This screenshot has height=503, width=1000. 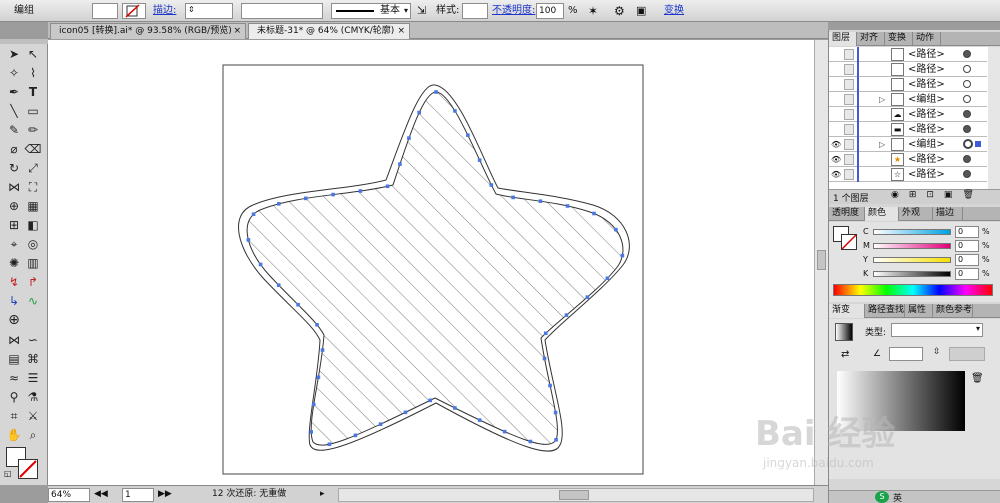 What do you see at coordinates (14, 340) in the screenshot?
I see `bow-tie-icon: ⋈` at bounding box center [14, 340].